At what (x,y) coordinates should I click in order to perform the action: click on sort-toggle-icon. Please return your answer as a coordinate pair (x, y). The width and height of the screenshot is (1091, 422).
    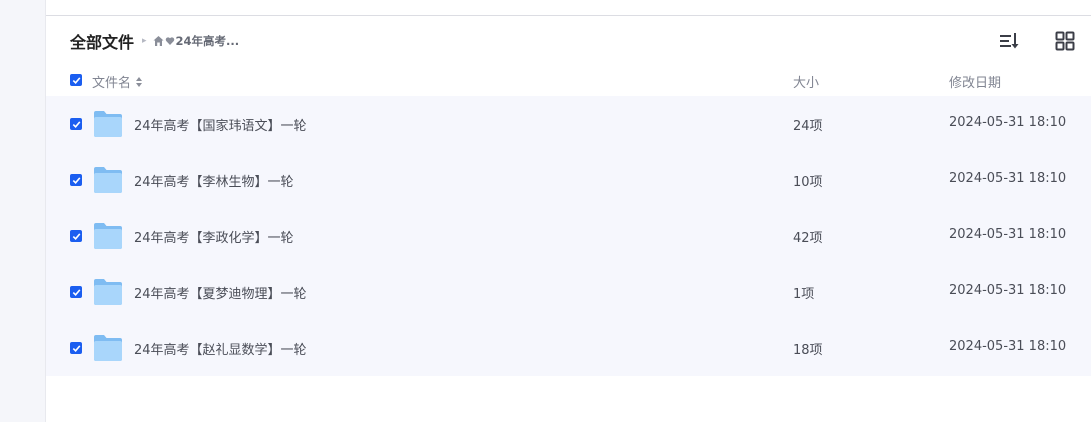
    Looking at the image, I should click on (139, 81).